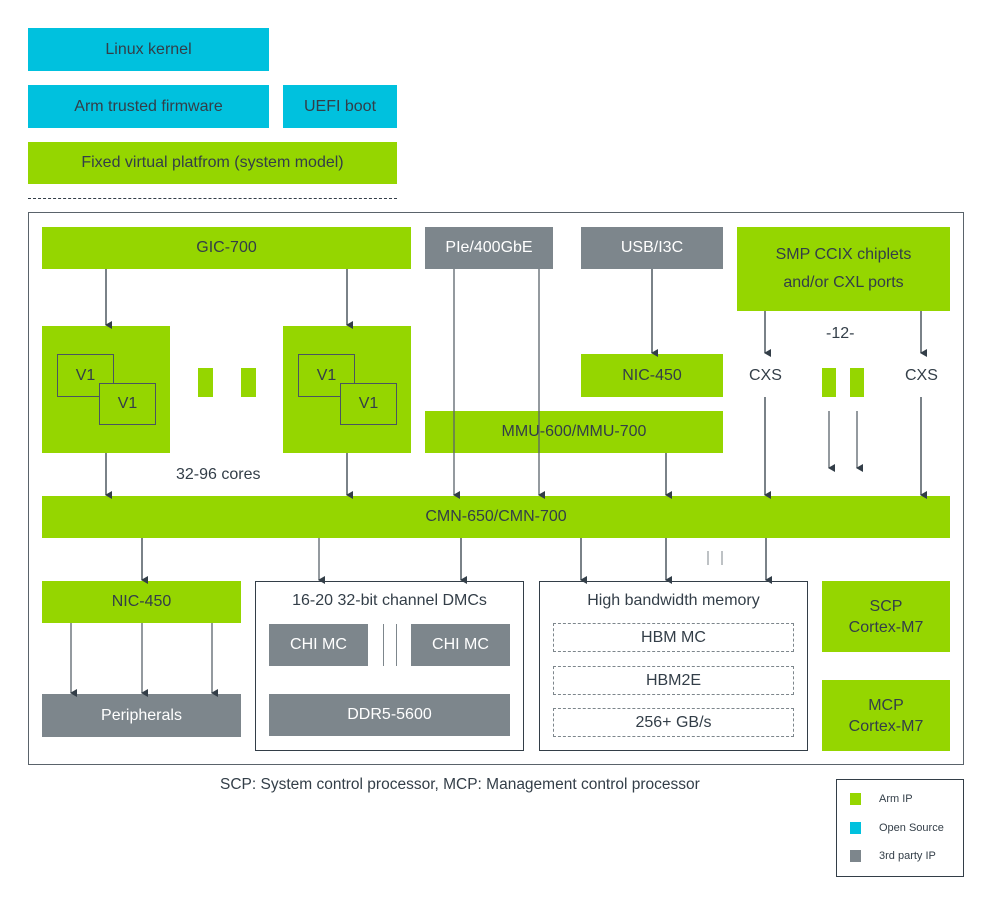  What do you see at coordinates (896, 799) in the screenshot?
I see `legend-label: Arm IP` at bounding box center [896, 799].